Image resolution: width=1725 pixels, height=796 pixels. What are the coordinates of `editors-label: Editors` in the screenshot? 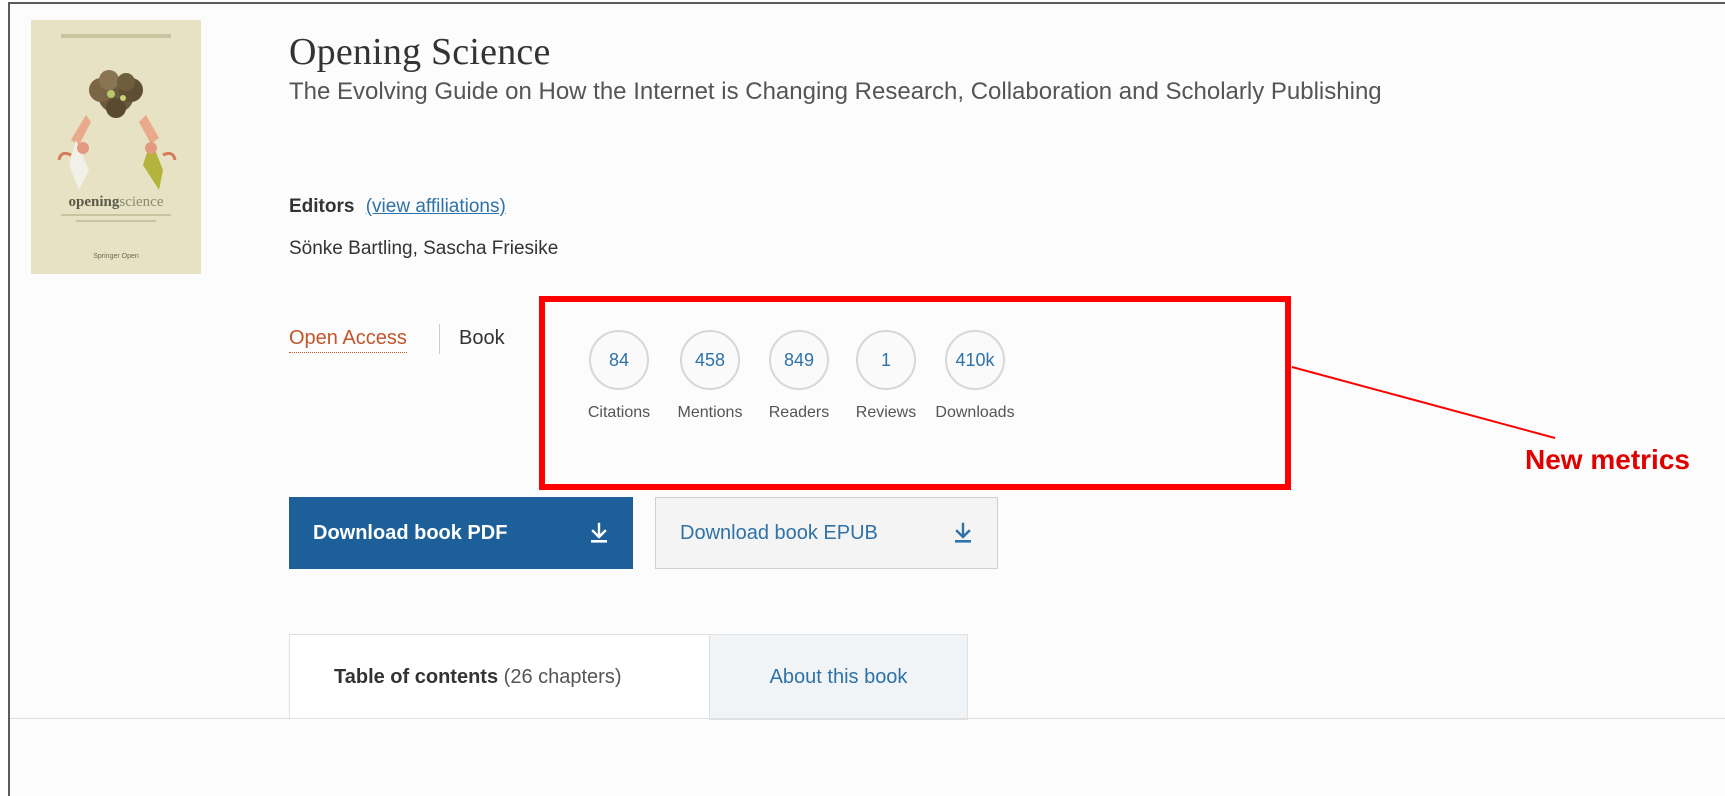 It's located at (322, 206).